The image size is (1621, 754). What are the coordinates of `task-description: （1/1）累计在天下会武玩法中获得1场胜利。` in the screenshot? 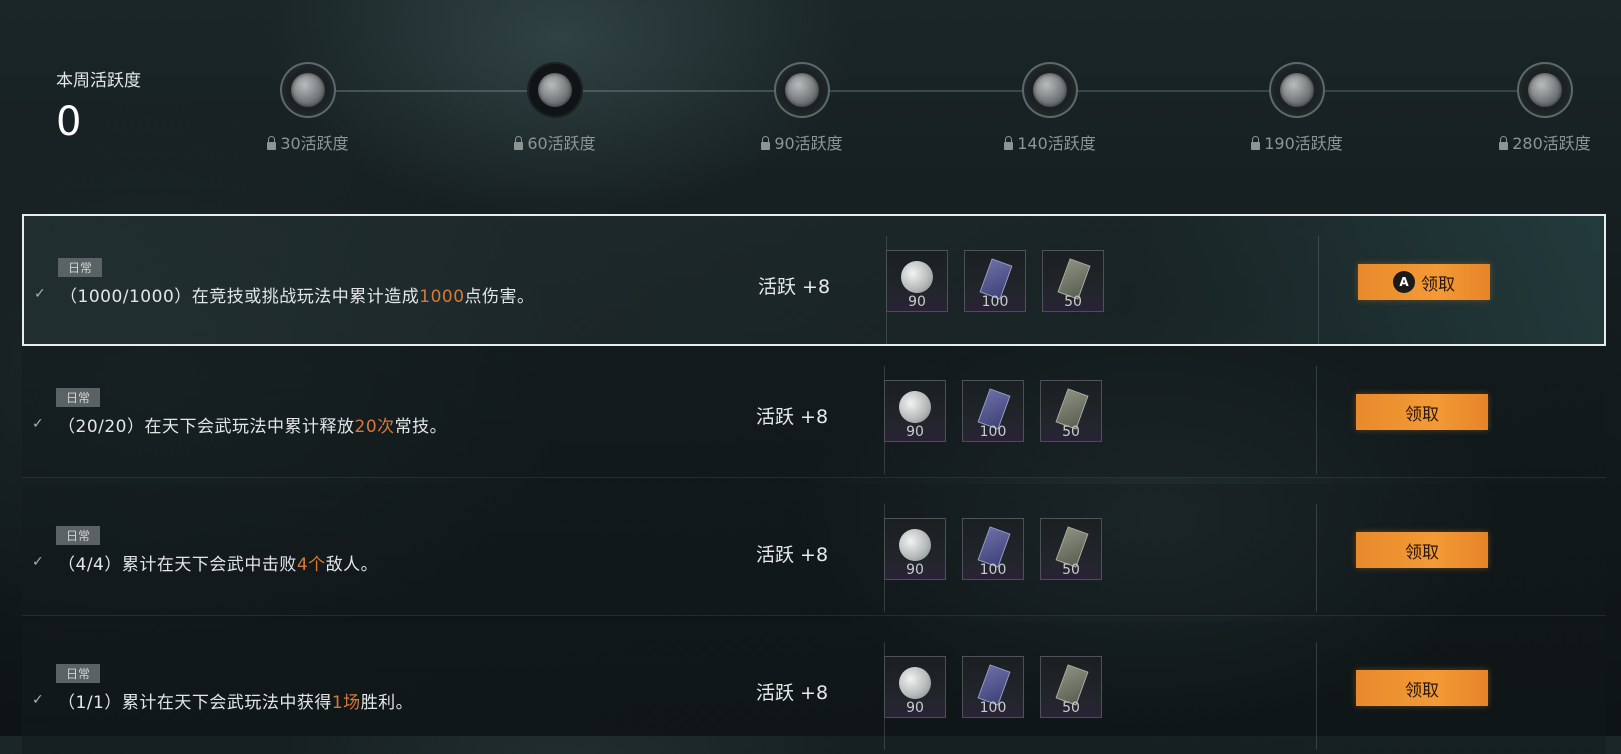 It's located at (236, 703).